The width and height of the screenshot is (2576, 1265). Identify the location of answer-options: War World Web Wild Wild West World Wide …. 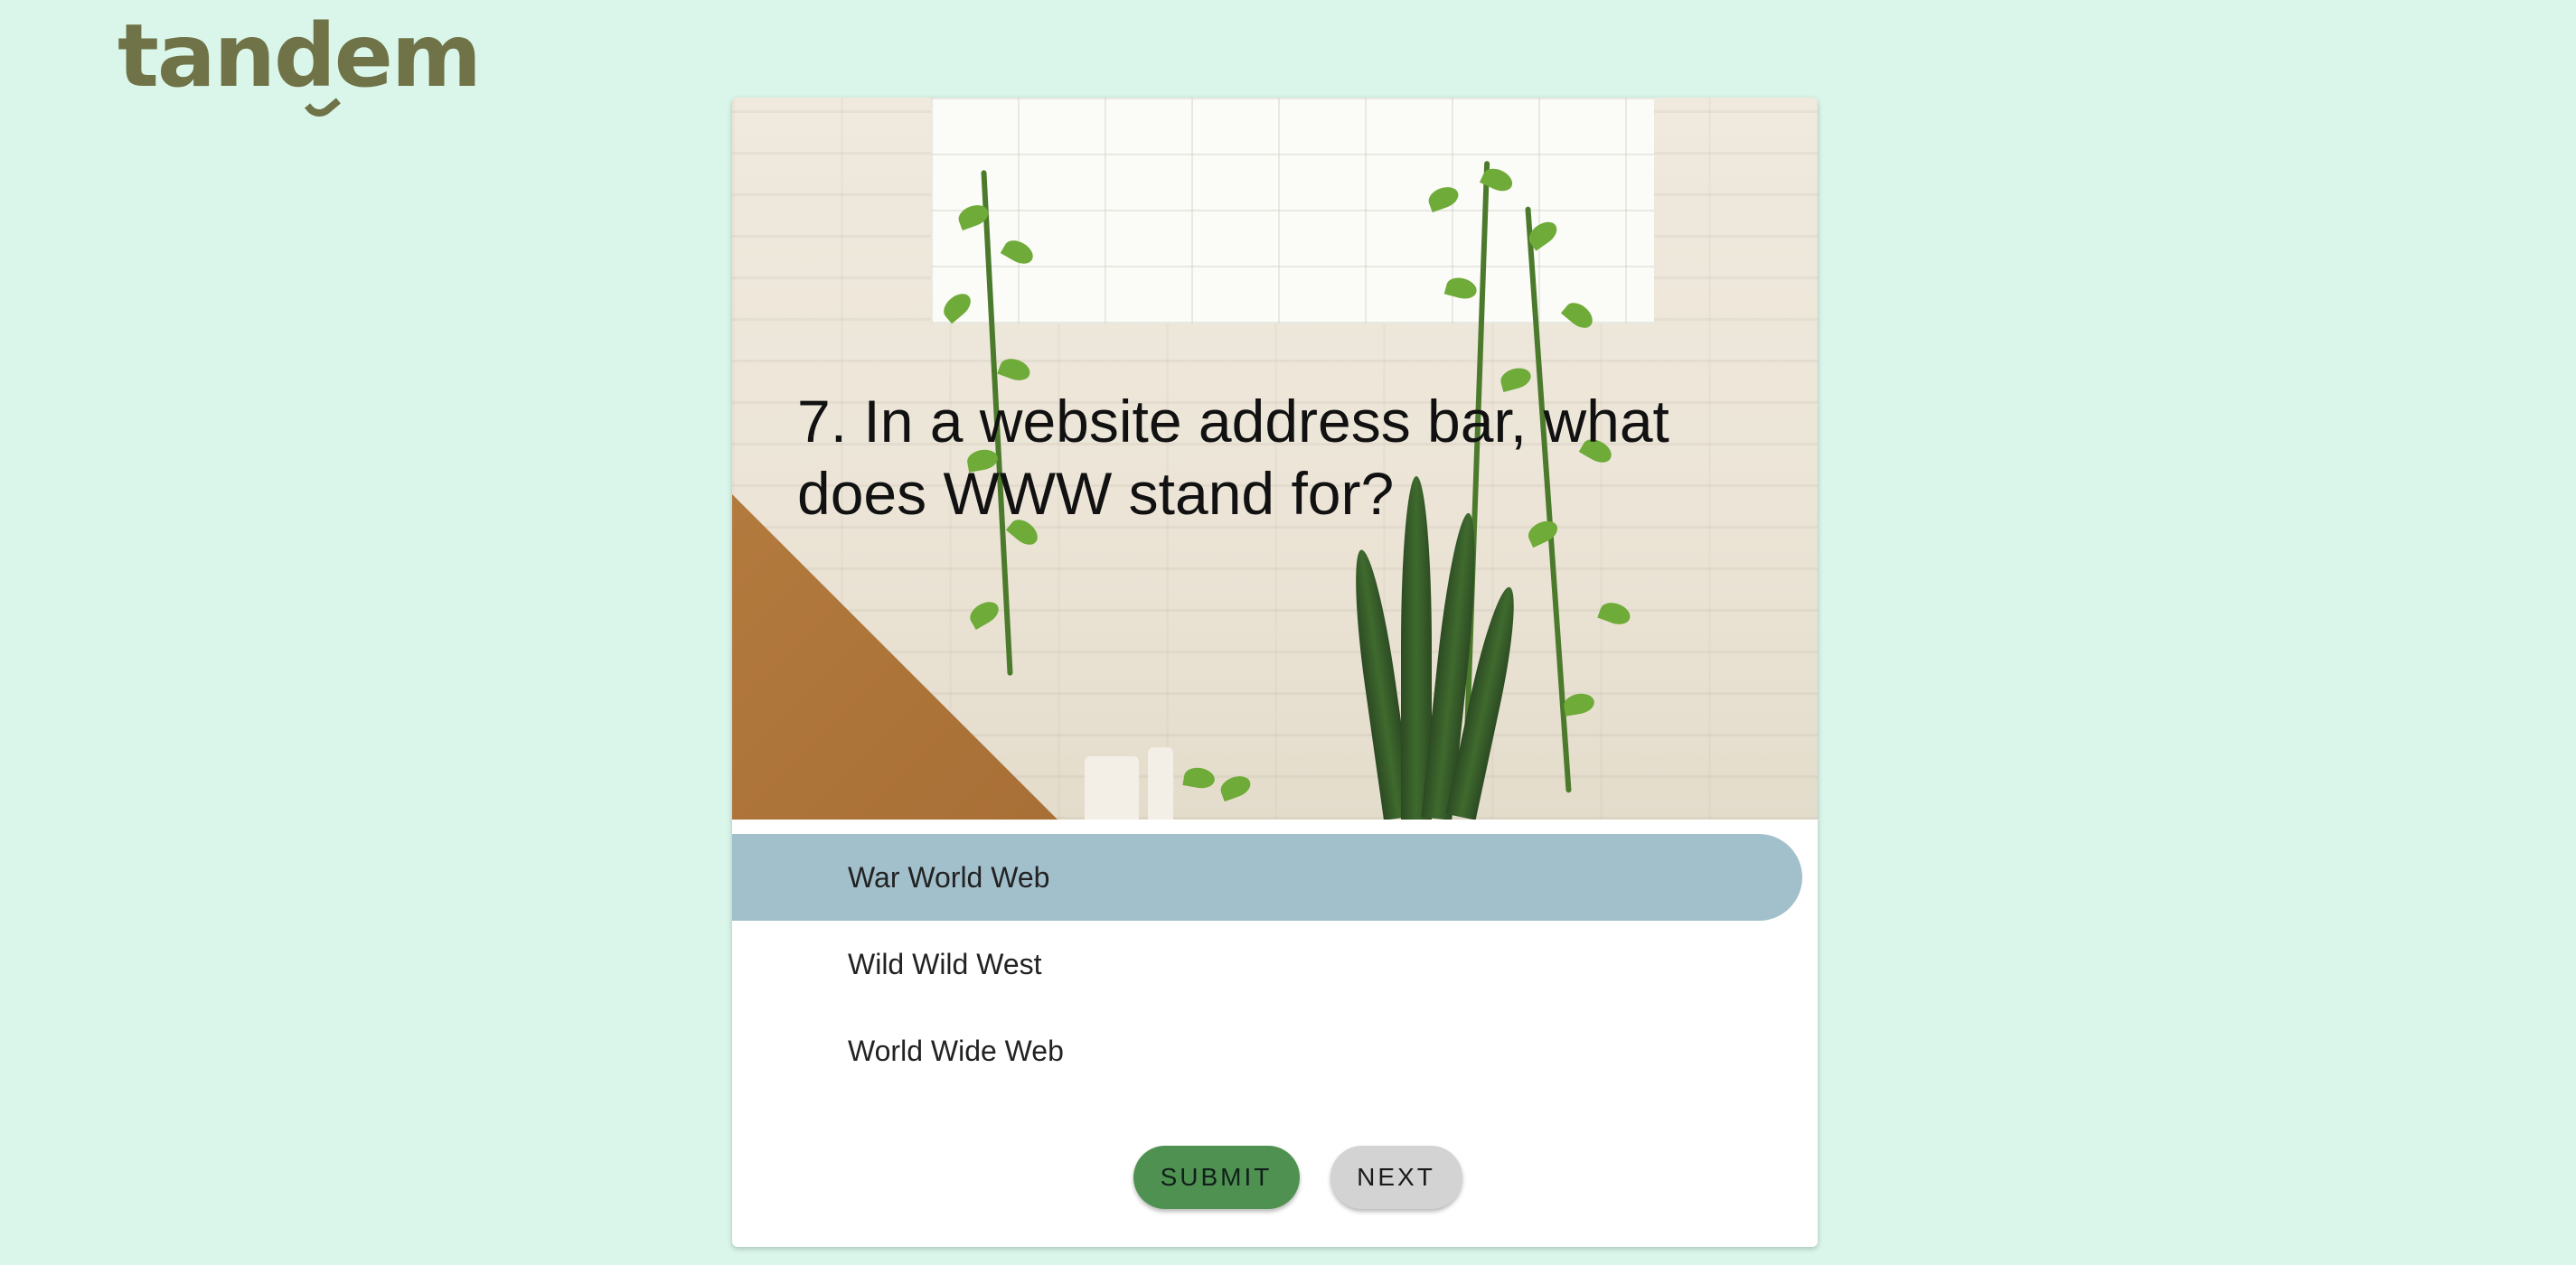
(1275, 957).